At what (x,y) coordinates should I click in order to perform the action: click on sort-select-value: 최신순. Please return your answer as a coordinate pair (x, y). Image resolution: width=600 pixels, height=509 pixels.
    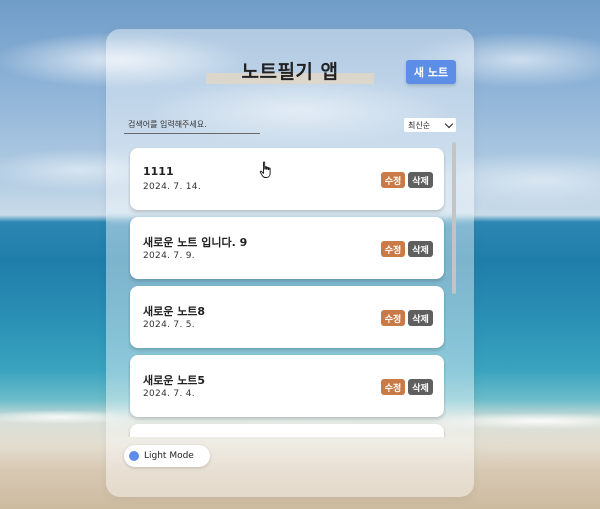
    Looking at the image, I should click on (419, 125).